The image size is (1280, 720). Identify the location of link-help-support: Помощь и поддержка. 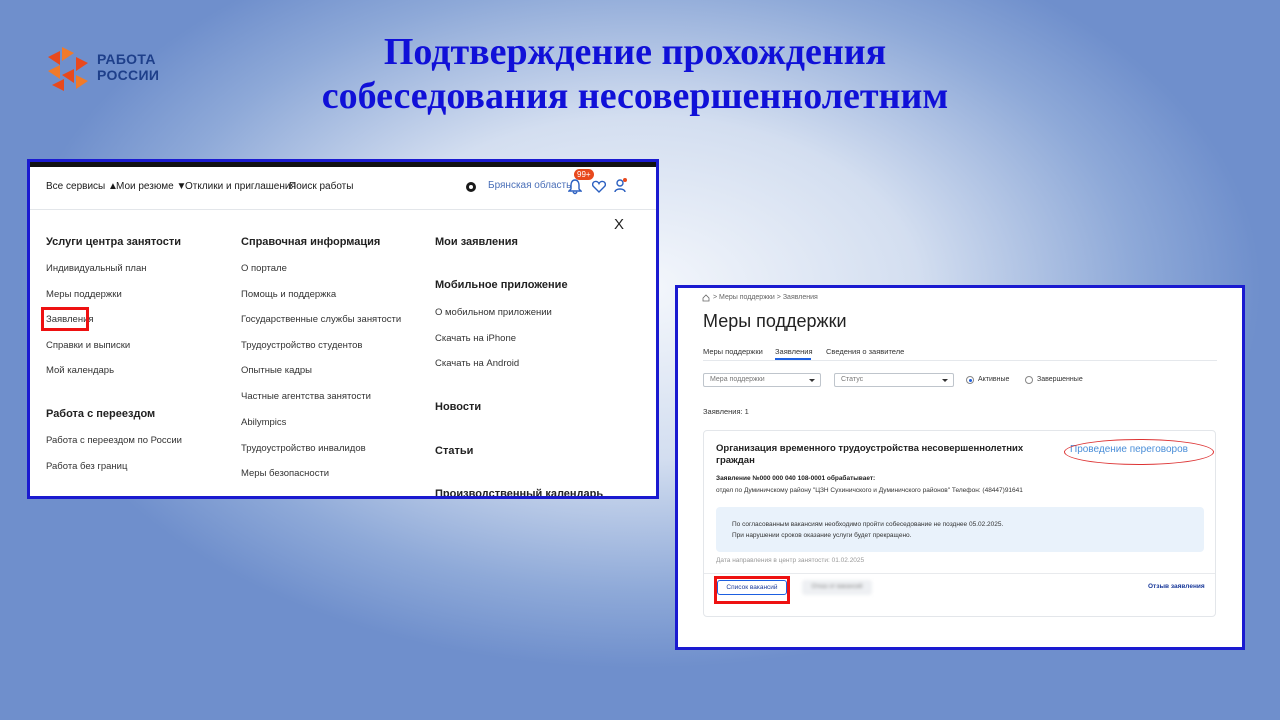
(288, 294).